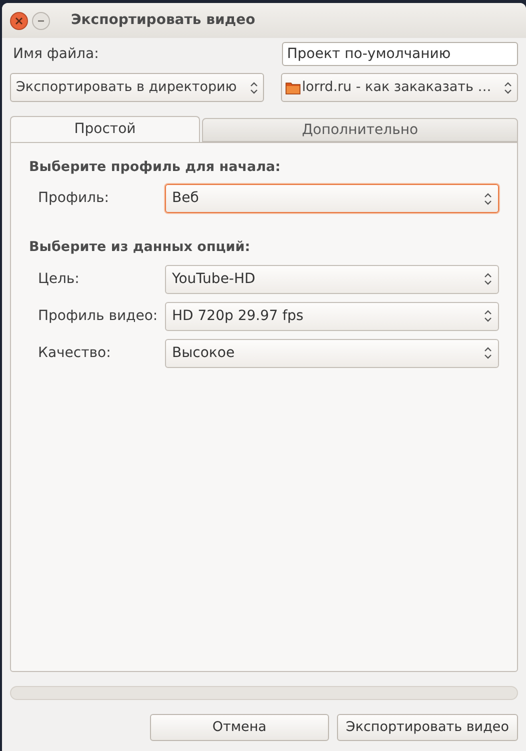 Image resolution: width=526 pixels, height=751 pixels. What do you see at coordinates (140, 248) in the screenshot?
I see `section-heading: Выберите из данных опций:` at bounding box center [140, 248].